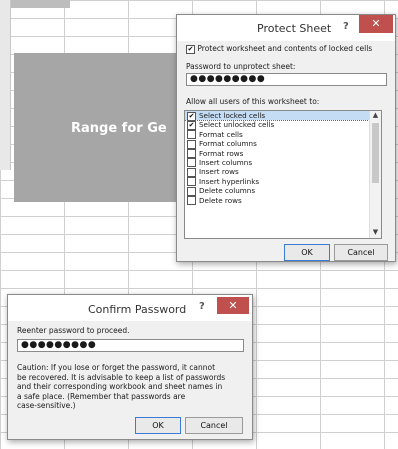 This screenshot has height=449, width=398. What do you see at coordinates (5, 85) in the screenshot?
I see `ribbon-edge` at bounding box center [5, 85].